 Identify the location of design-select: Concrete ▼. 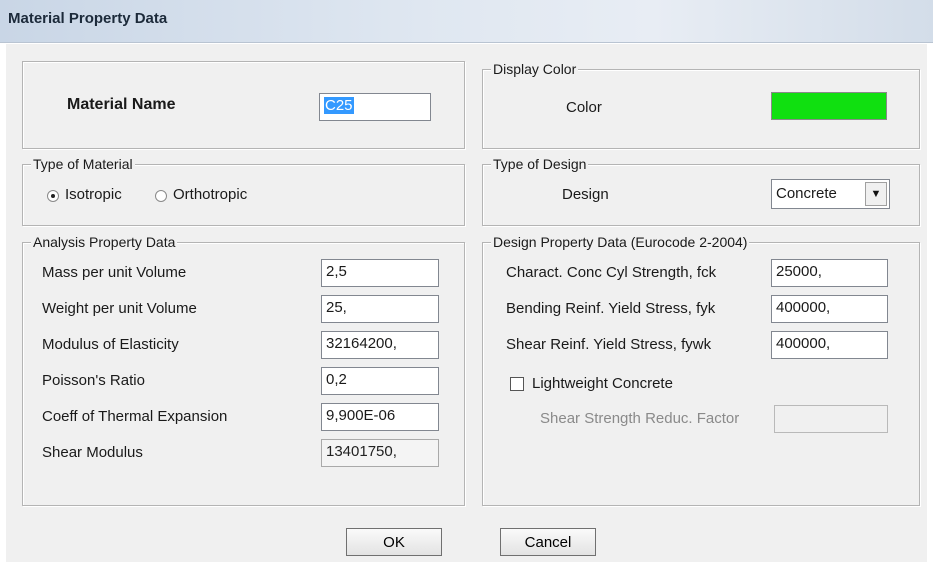
(830, 194).